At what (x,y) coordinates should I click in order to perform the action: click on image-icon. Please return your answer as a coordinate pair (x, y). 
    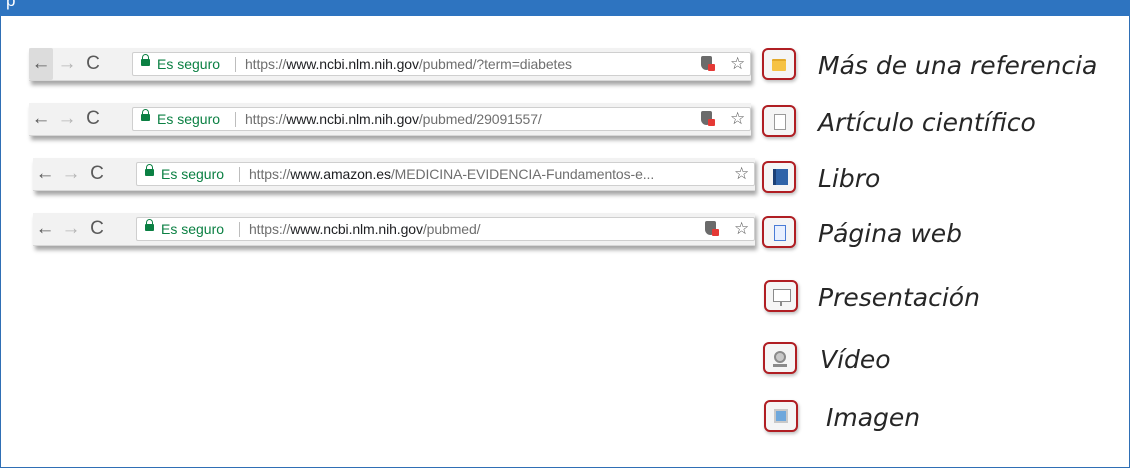
    Looking at the image, I should click on (781, 416).